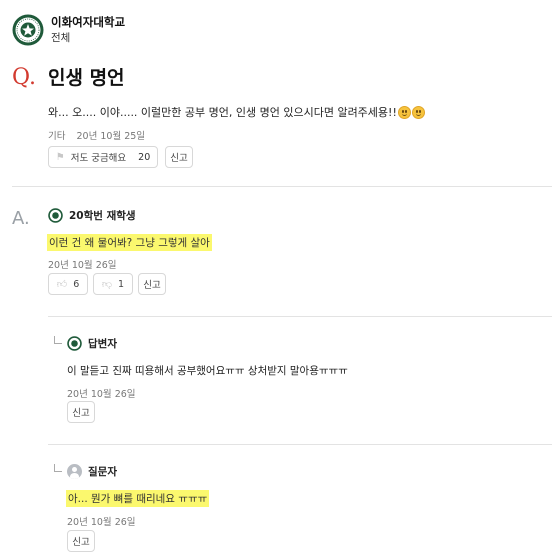 The width and height of the screenshot is (560, 560). What do you see at coordinates (111, 136) in the screenshot?
I see `question-date: 20년 10월 25일` at bounding box center [111, 136].